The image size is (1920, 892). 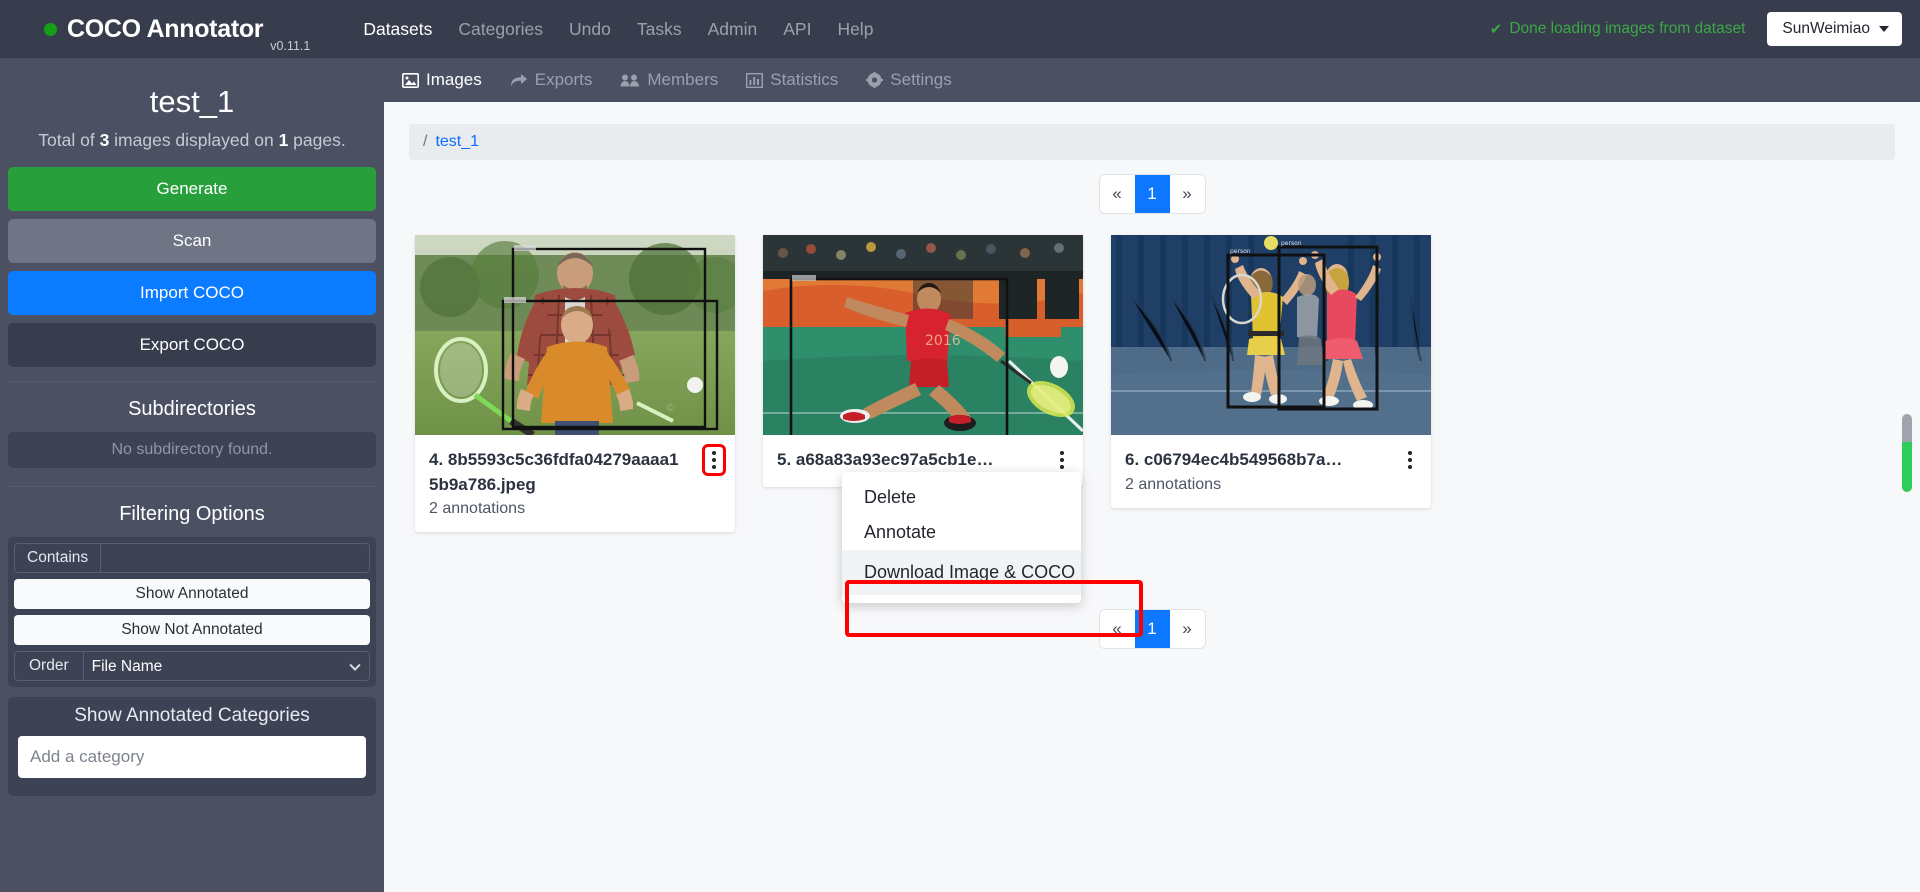 I want to click on breadcrumb-item-test_1: test_1, so click(x=457, y=141).